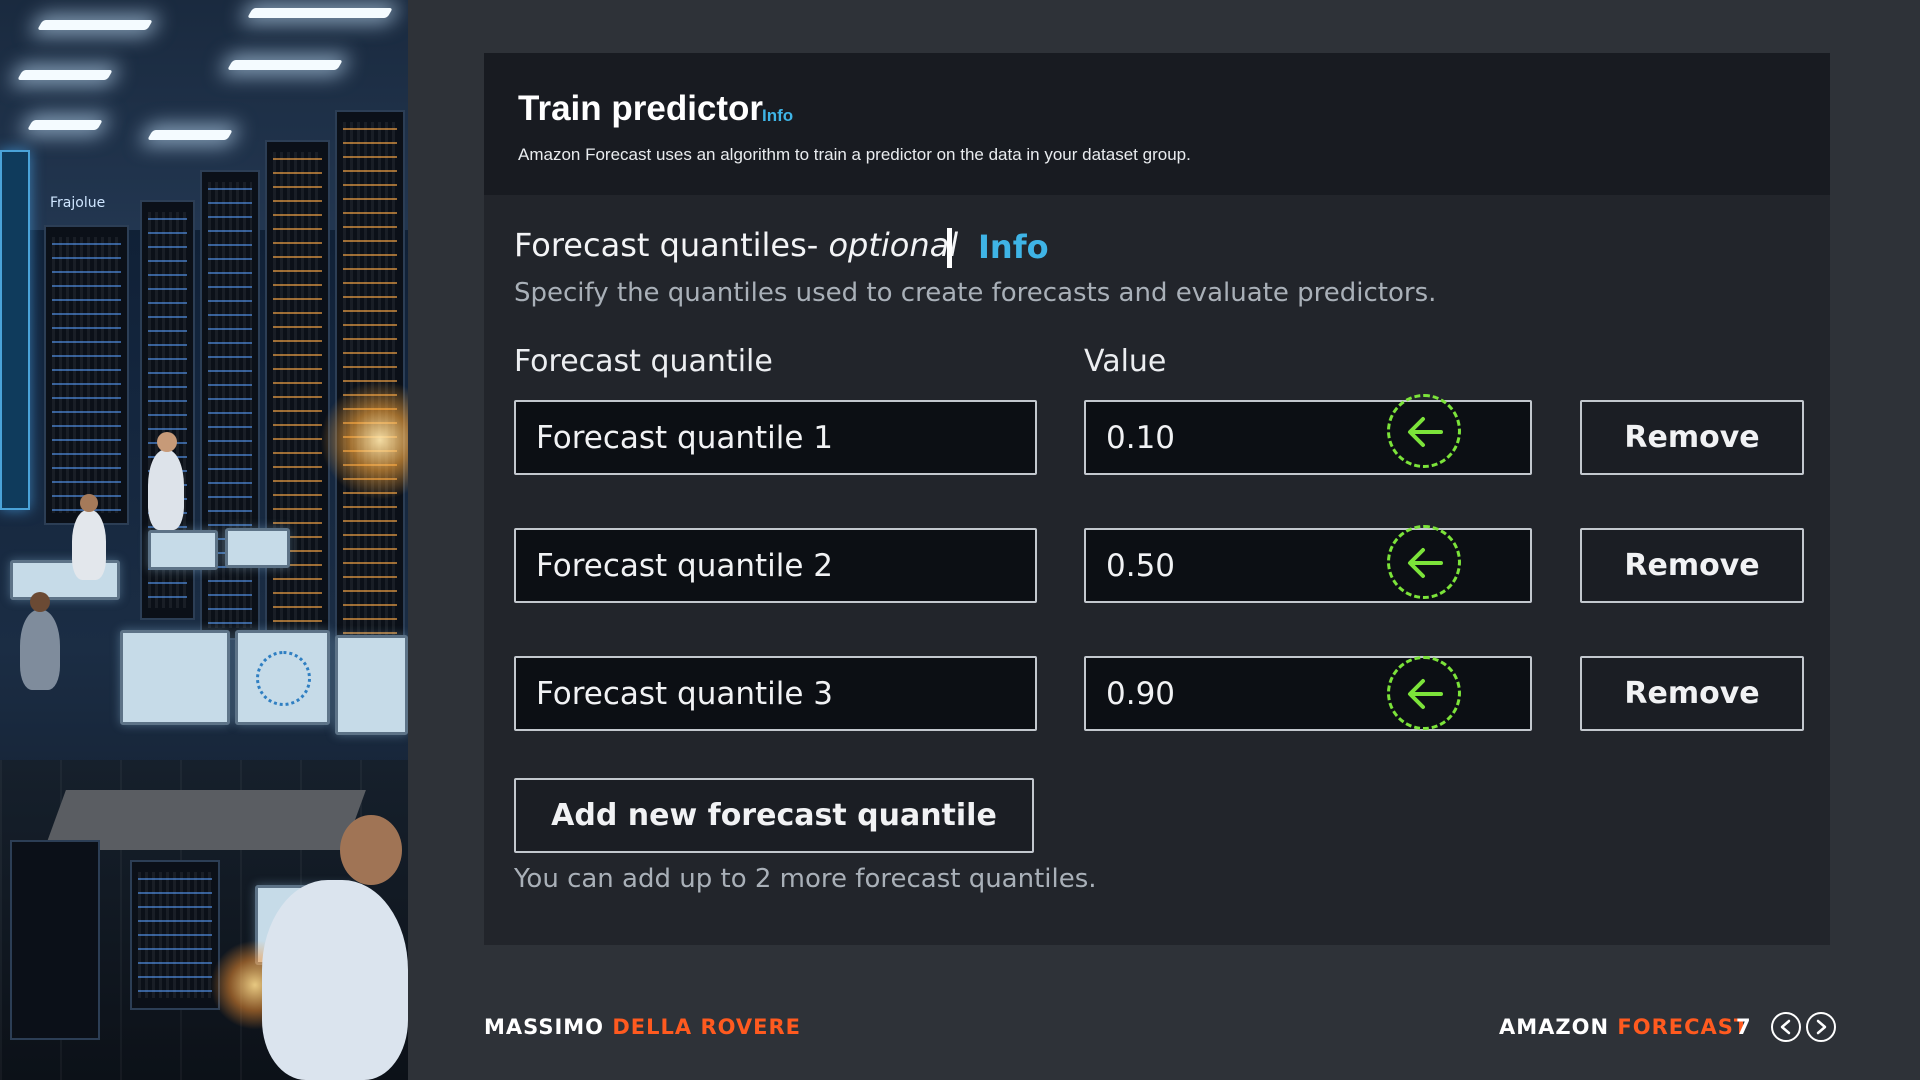 The width and height of the screenshot is (1920, 1080). What do you see at coordinates (78, 203) in the screenshot?
I see `wall-sign: Frajolue` at bounding box center [78, 203].